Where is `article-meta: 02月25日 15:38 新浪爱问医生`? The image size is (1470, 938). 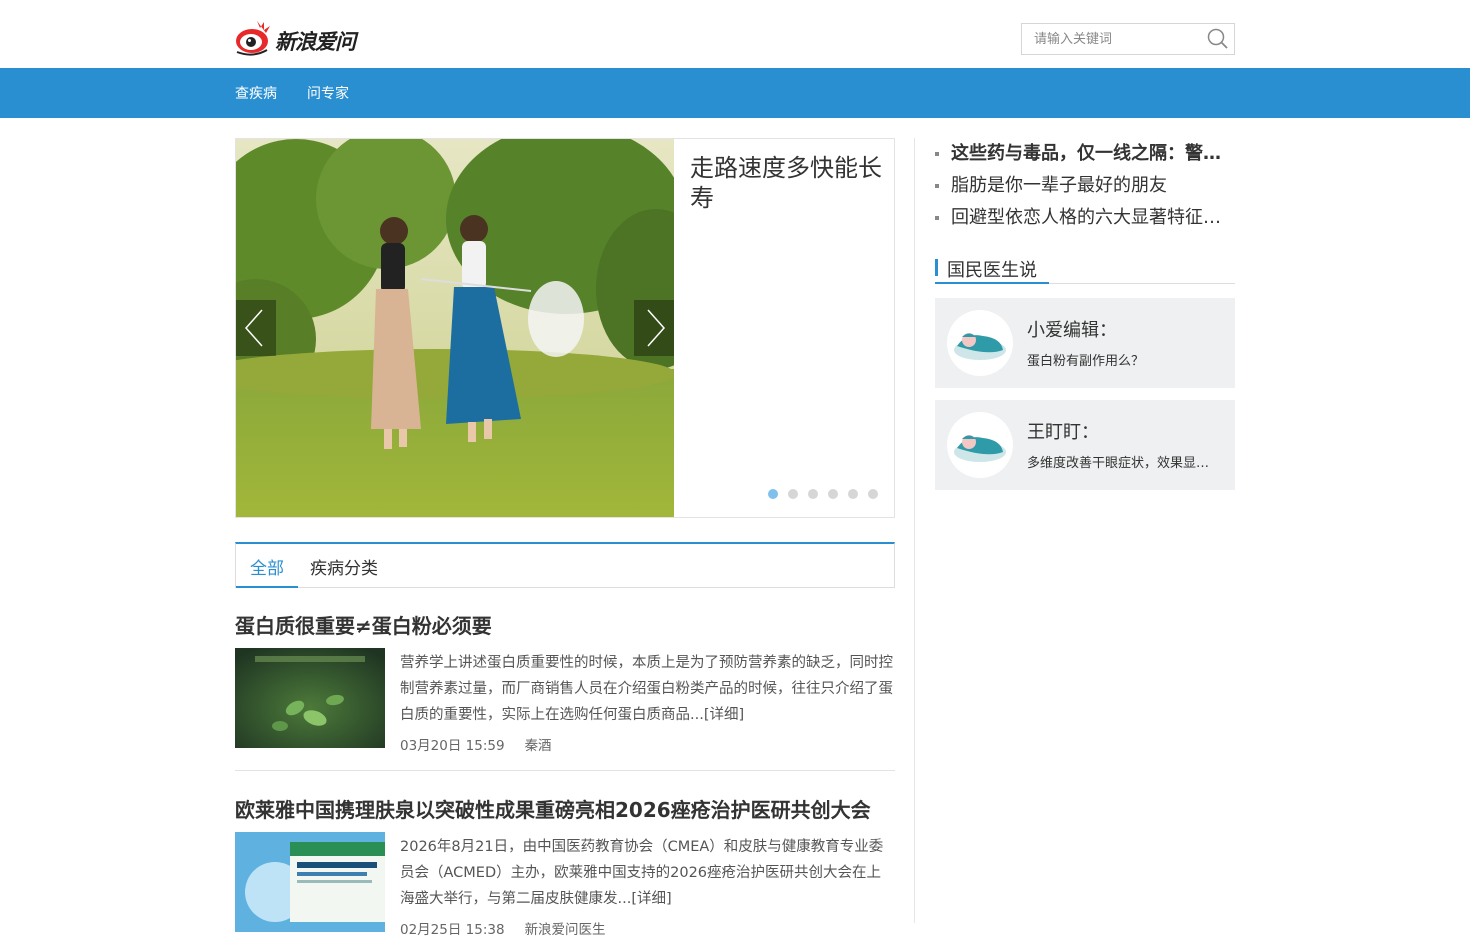 article-meta: 02月25日 15:38 新浪爱问医生 is located at coordinates (503, 928).